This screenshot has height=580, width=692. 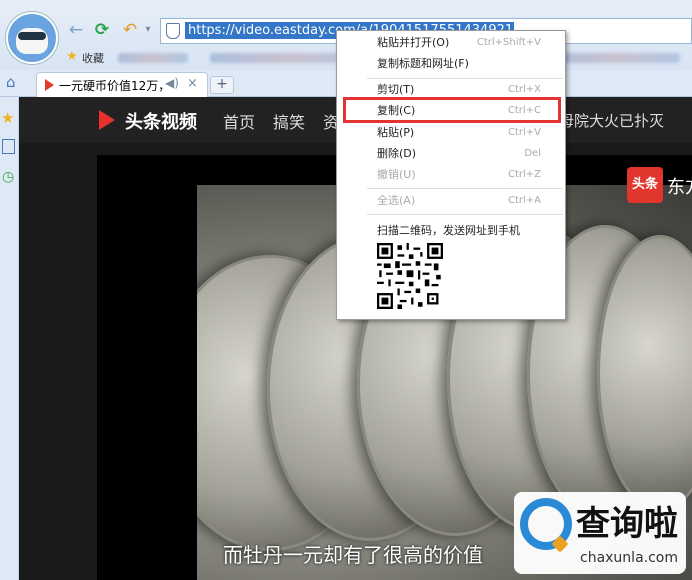 What do you see at coordinates (451, 201) in the screenshot?
I see `menu-item-select-all: 全选(A) Ctrl+A` at bounding box center [451, 201].